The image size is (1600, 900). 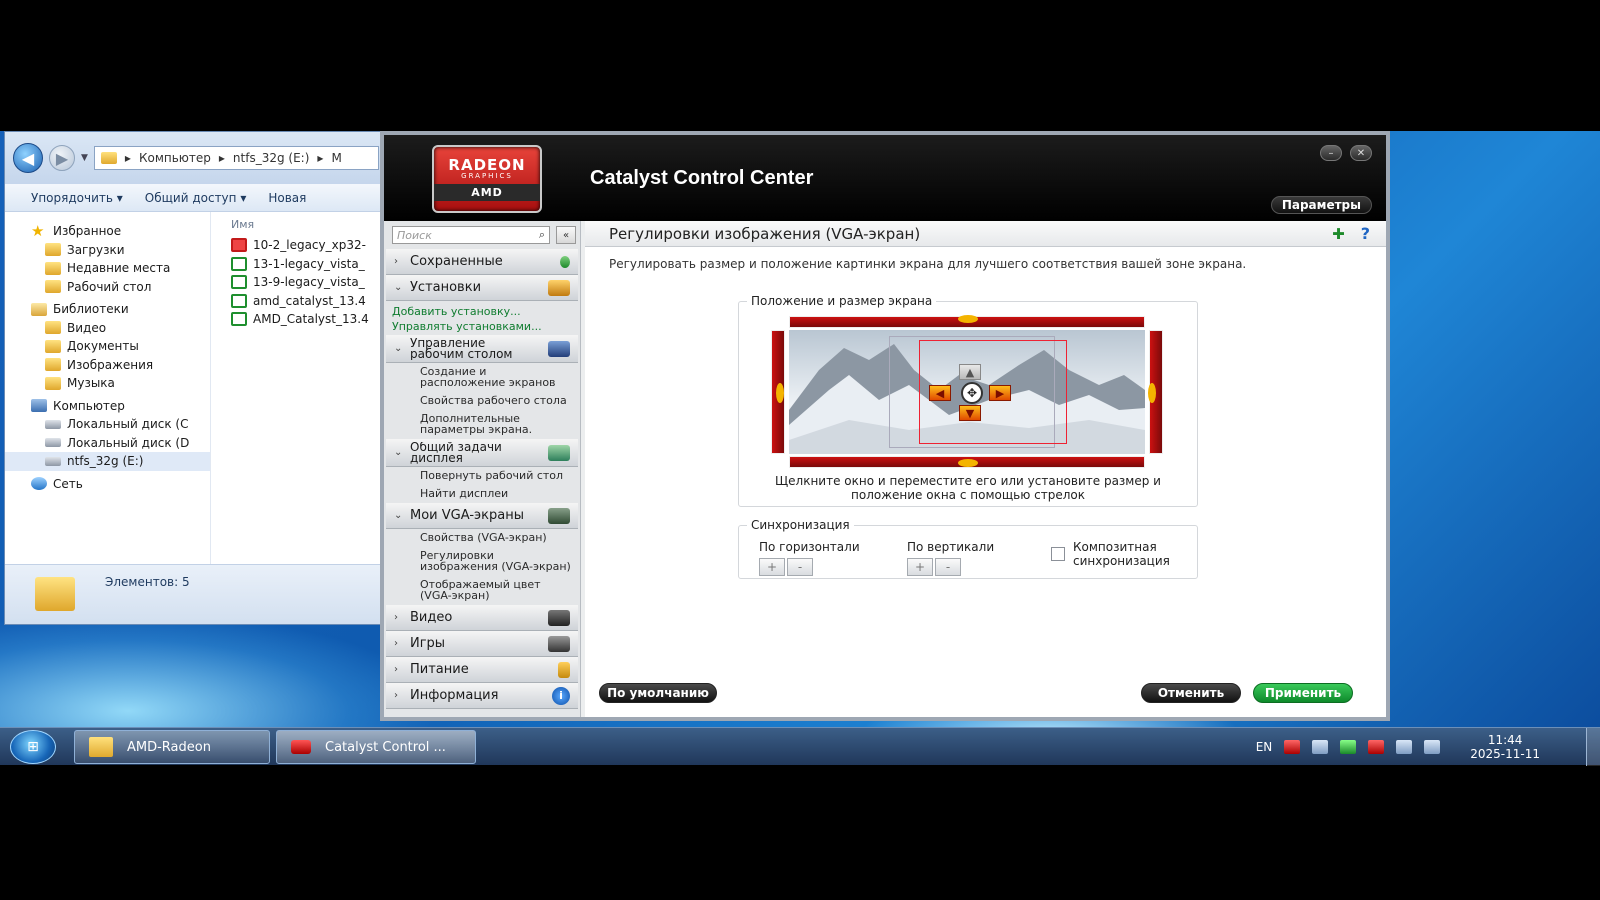 I want to click on amd-tray-icon, so click(x=1376, y=747).